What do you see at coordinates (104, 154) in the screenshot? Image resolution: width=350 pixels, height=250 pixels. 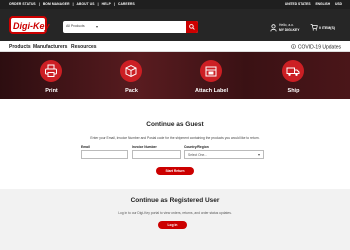 I see `email-field` at bounding box center [104, 154].